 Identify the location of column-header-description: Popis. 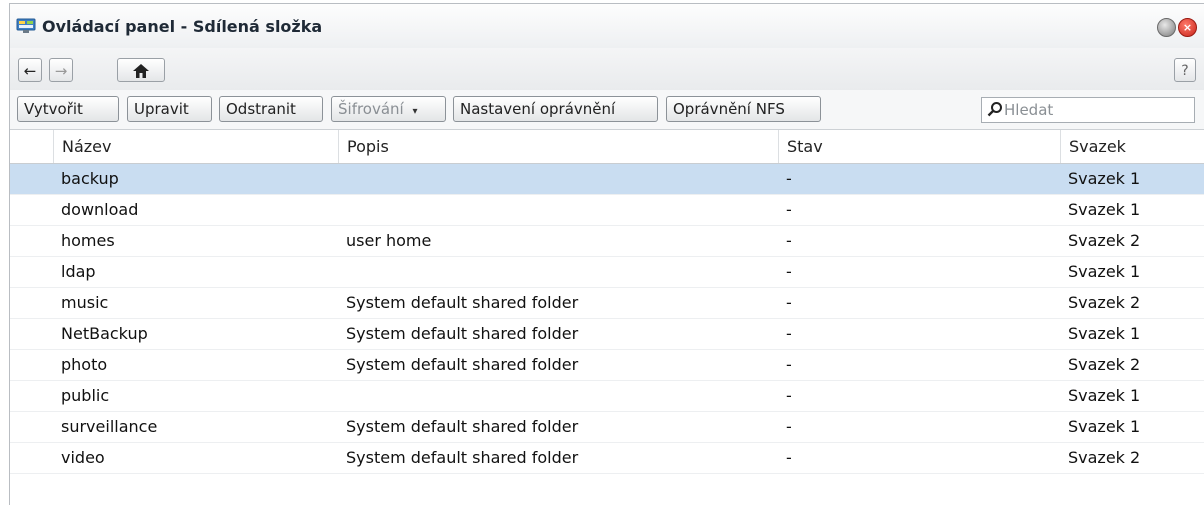
(558, 146).